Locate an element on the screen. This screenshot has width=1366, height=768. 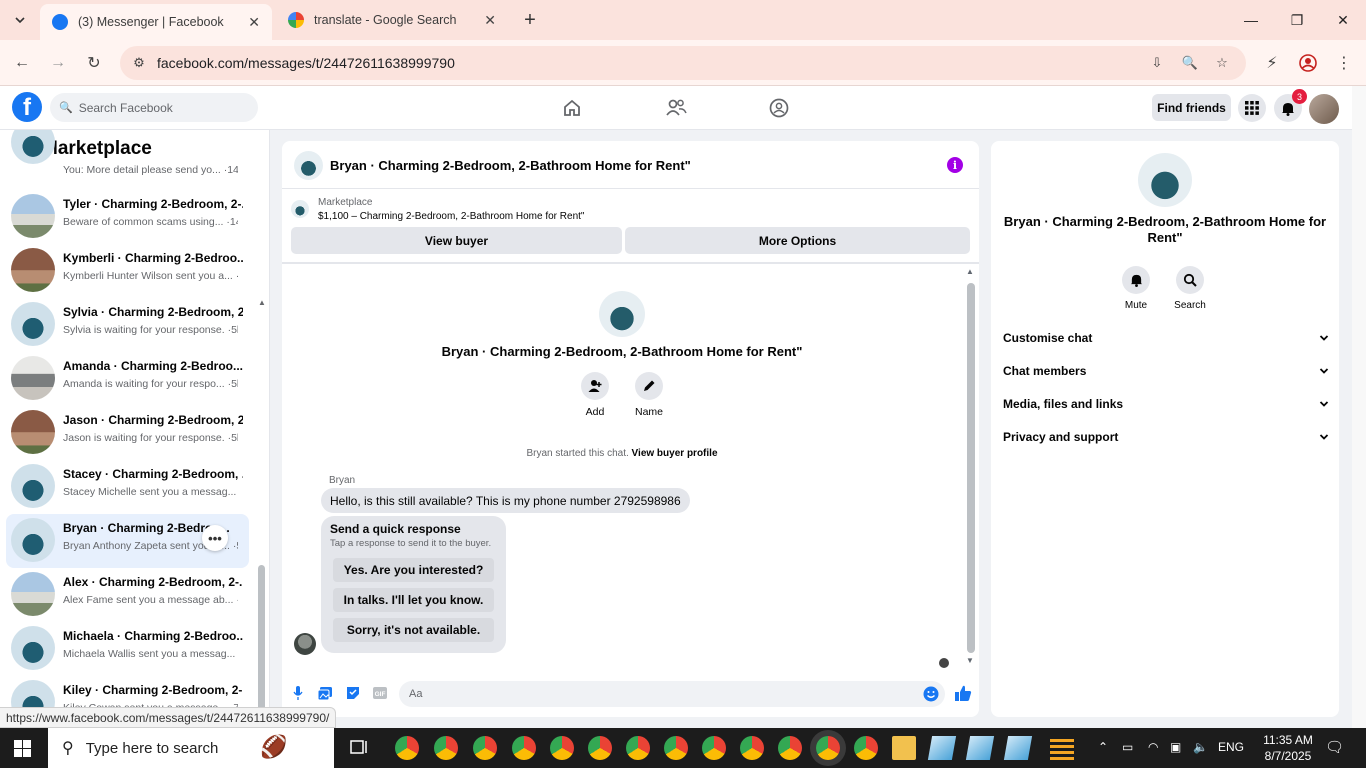
bookmark-star-icon: ☆ is located at coordinates (1222, 63).